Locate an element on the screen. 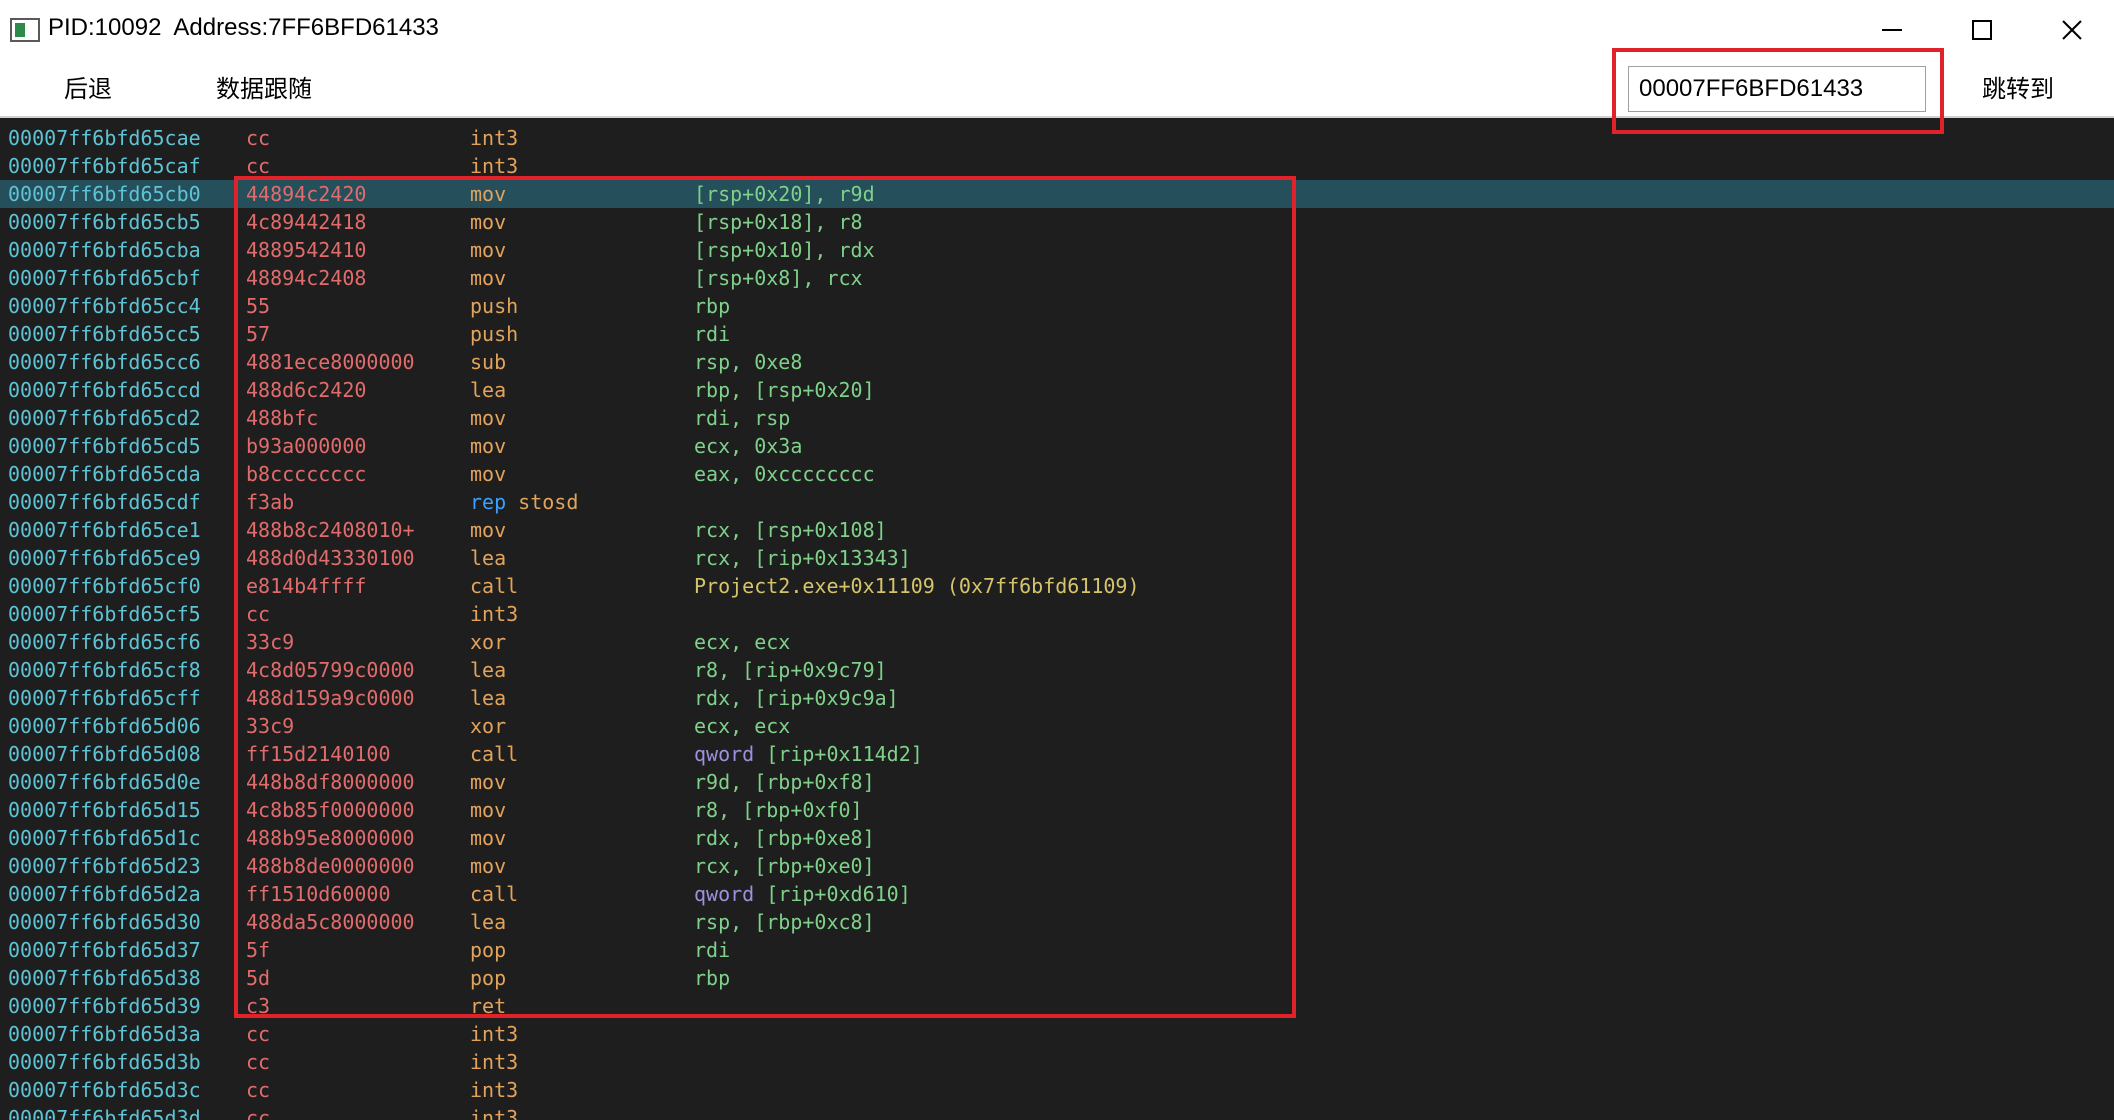 This screenshot has width=2114, height=1120. operand-keyword: qword is located at coordinates (724, 894).